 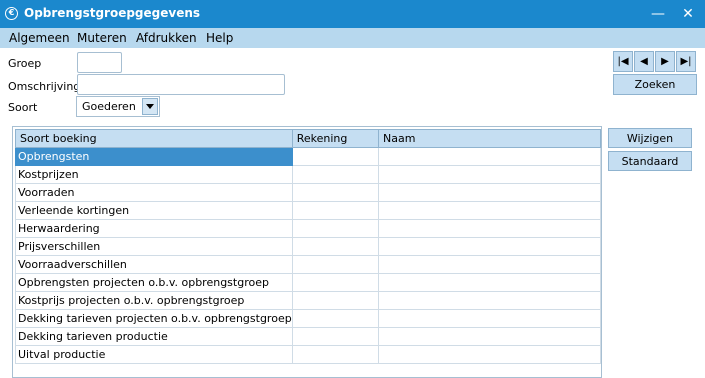 I want to click on close-button: ✕, so click(x=688, y=14).